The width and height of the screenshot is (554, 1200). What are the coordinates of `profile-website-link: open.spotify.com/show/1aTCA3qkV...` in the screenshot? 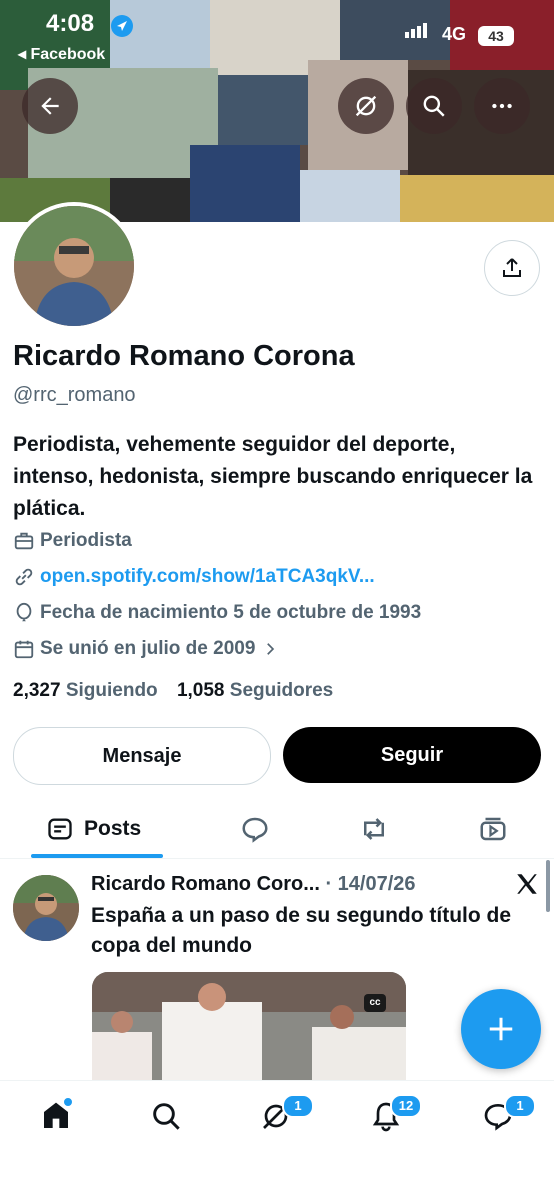 It's located at (207, 577).